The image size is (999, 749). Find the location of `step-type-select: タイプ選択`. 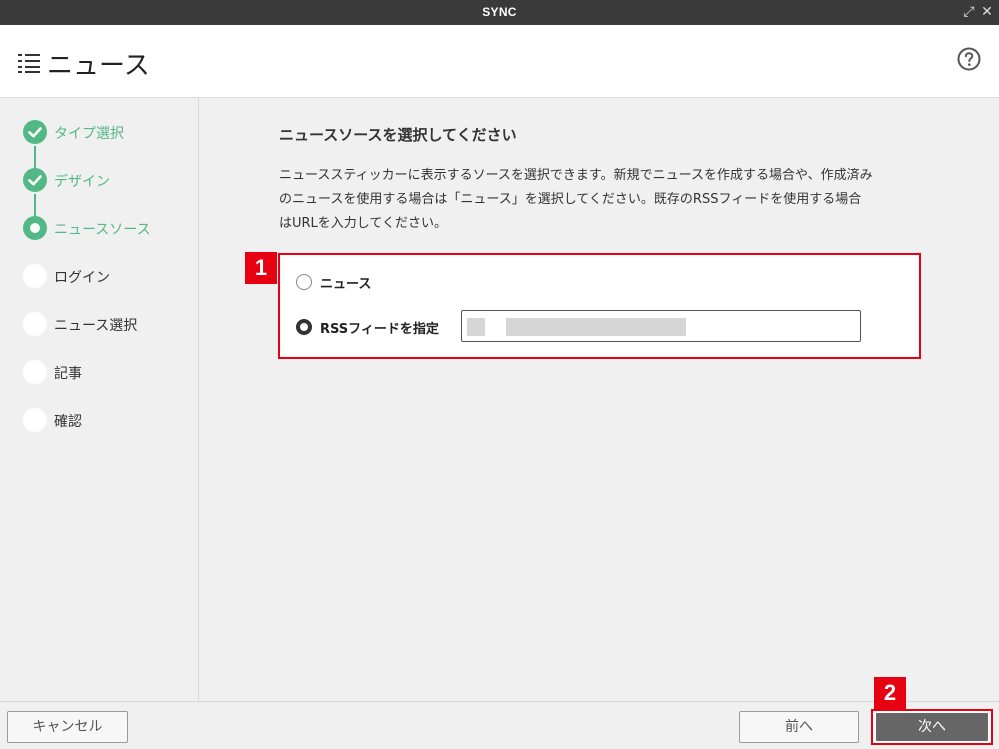

step-type-select: タイプ選択 is located at coordinates (99, 132).